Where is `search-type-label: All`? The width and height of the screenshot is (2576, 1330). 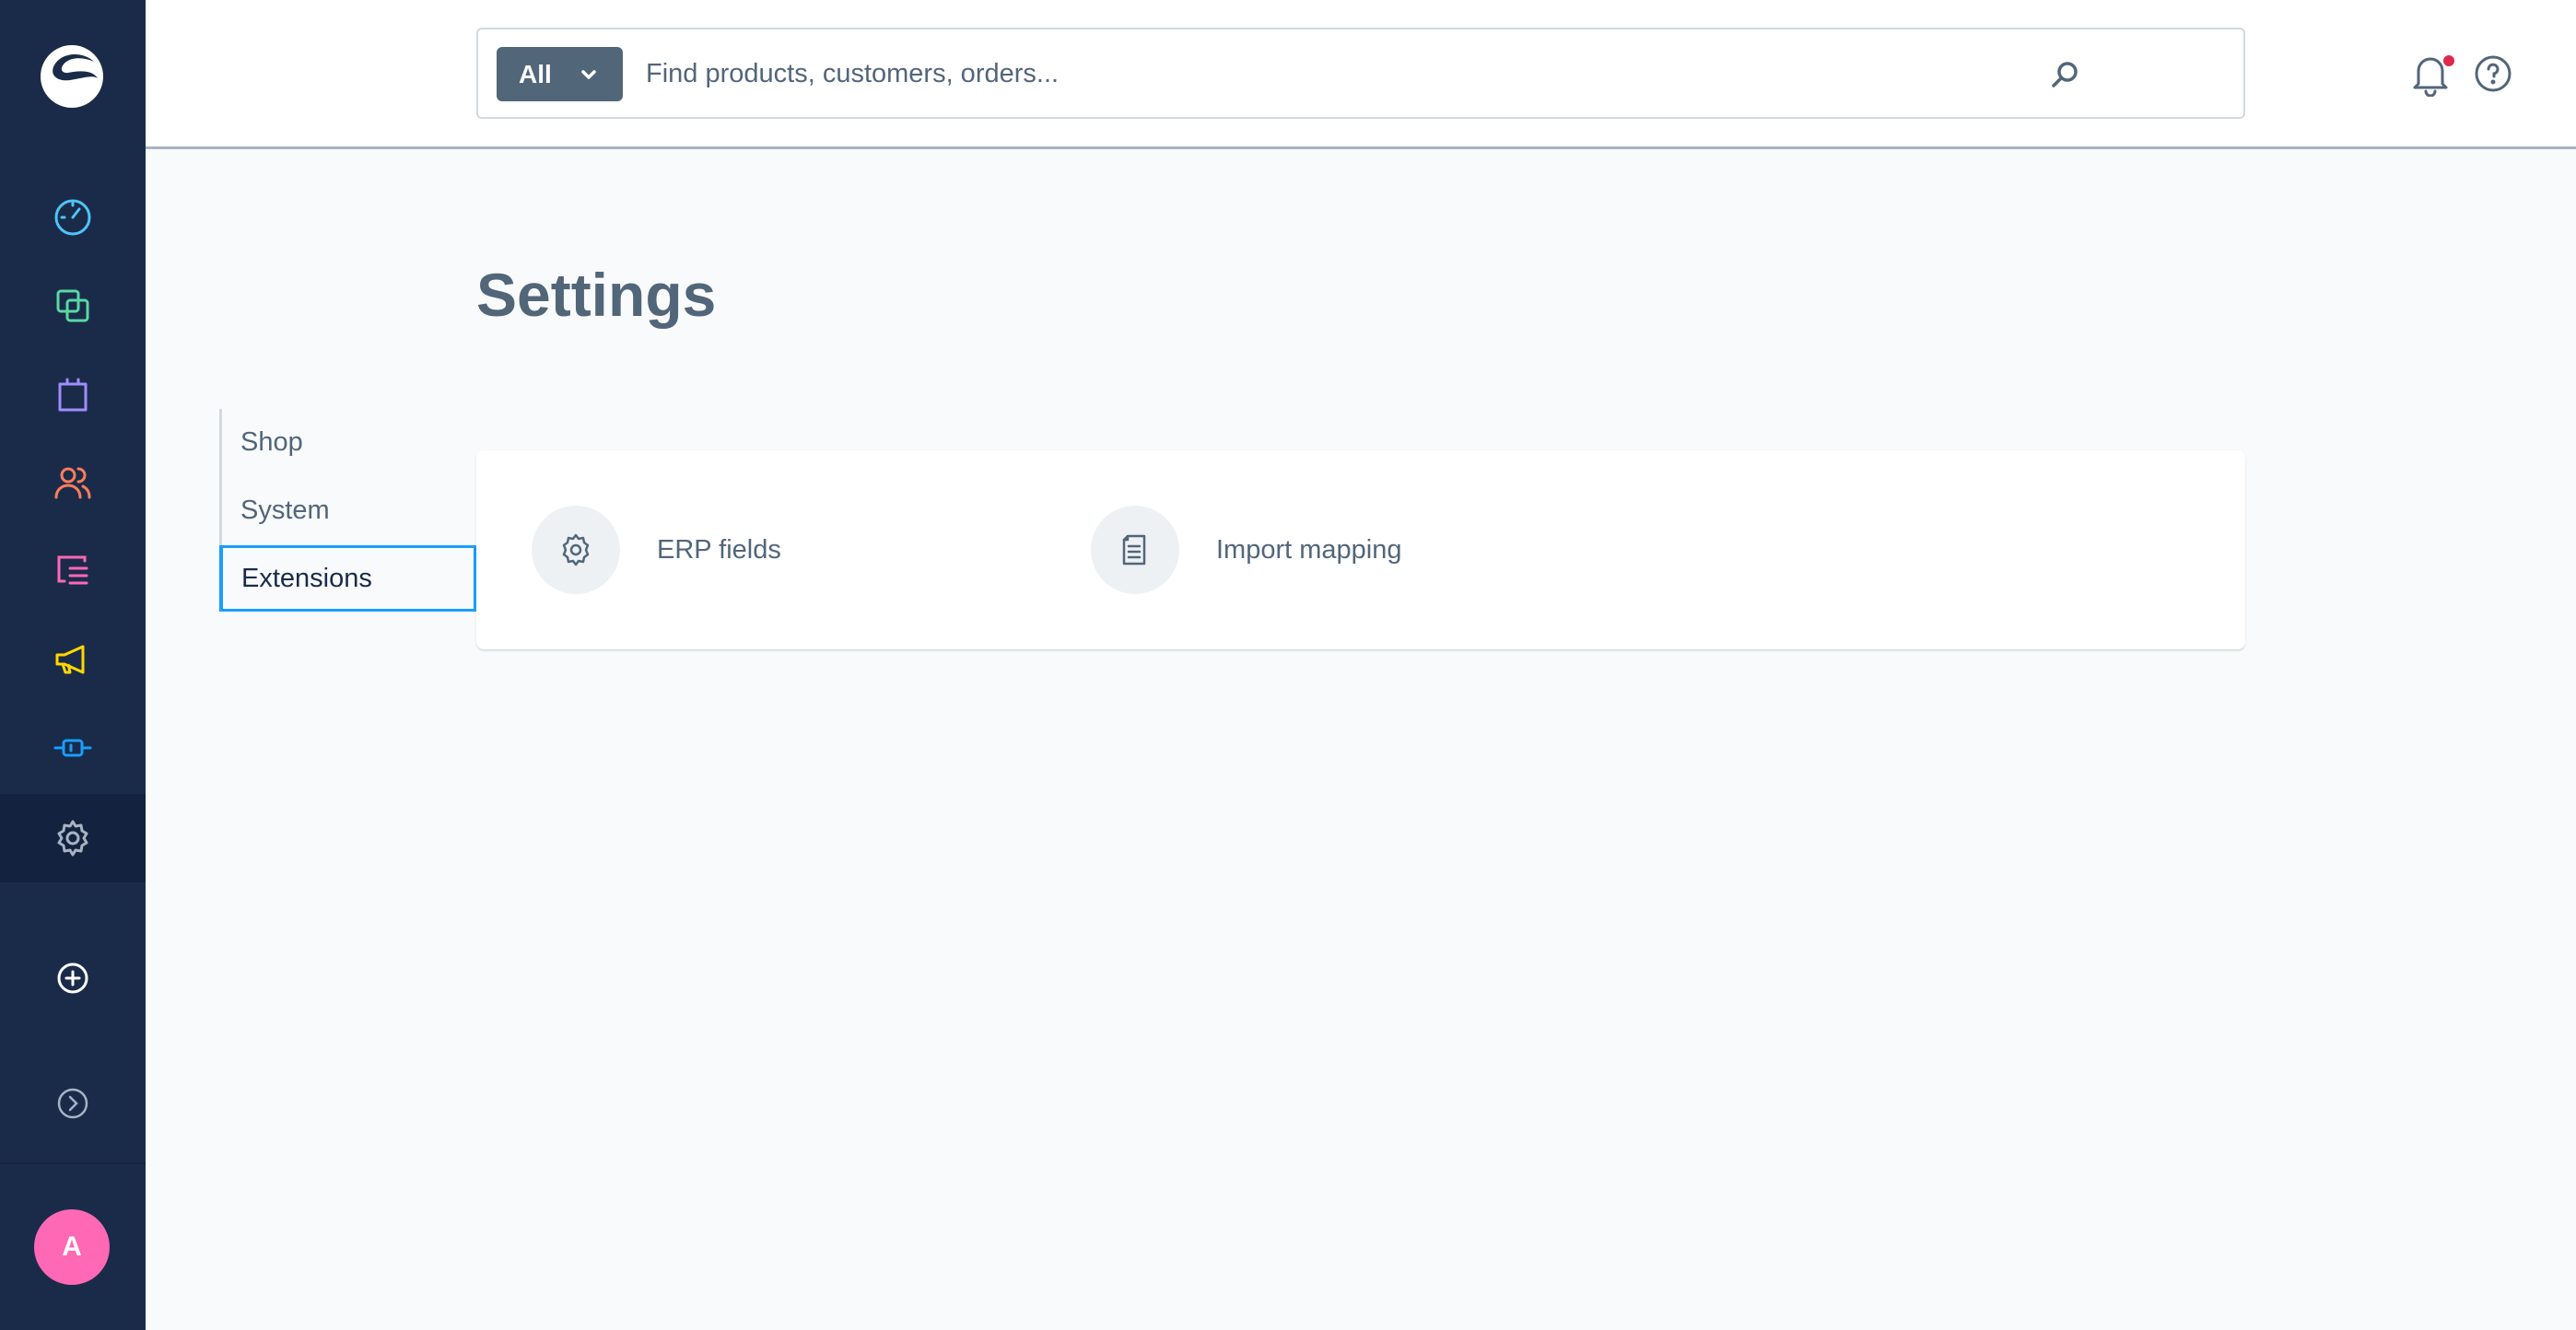 search-type-label: All is located at coordinates (535, 73).